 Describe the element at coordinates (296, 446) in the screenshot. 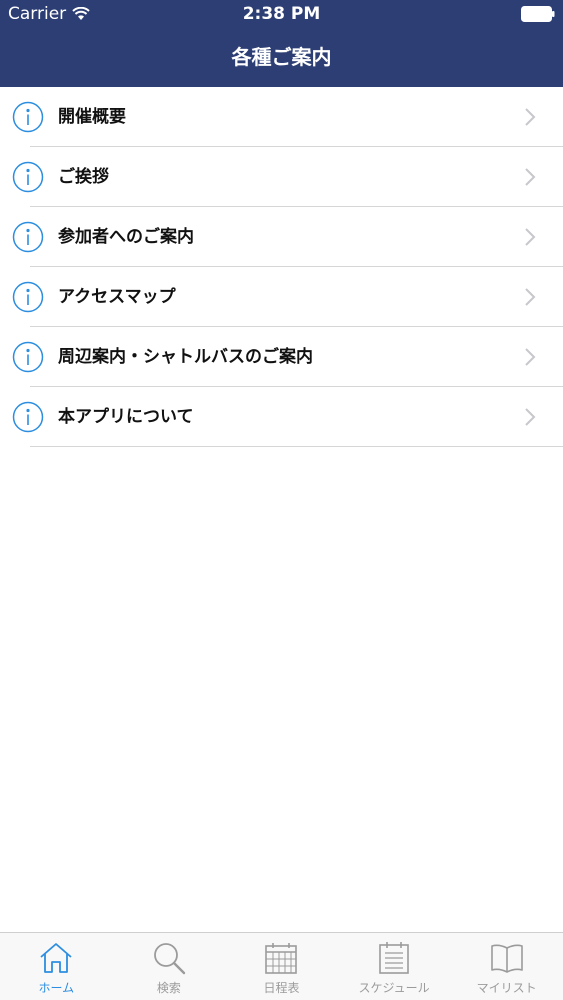

I see `row-separator` at that location.